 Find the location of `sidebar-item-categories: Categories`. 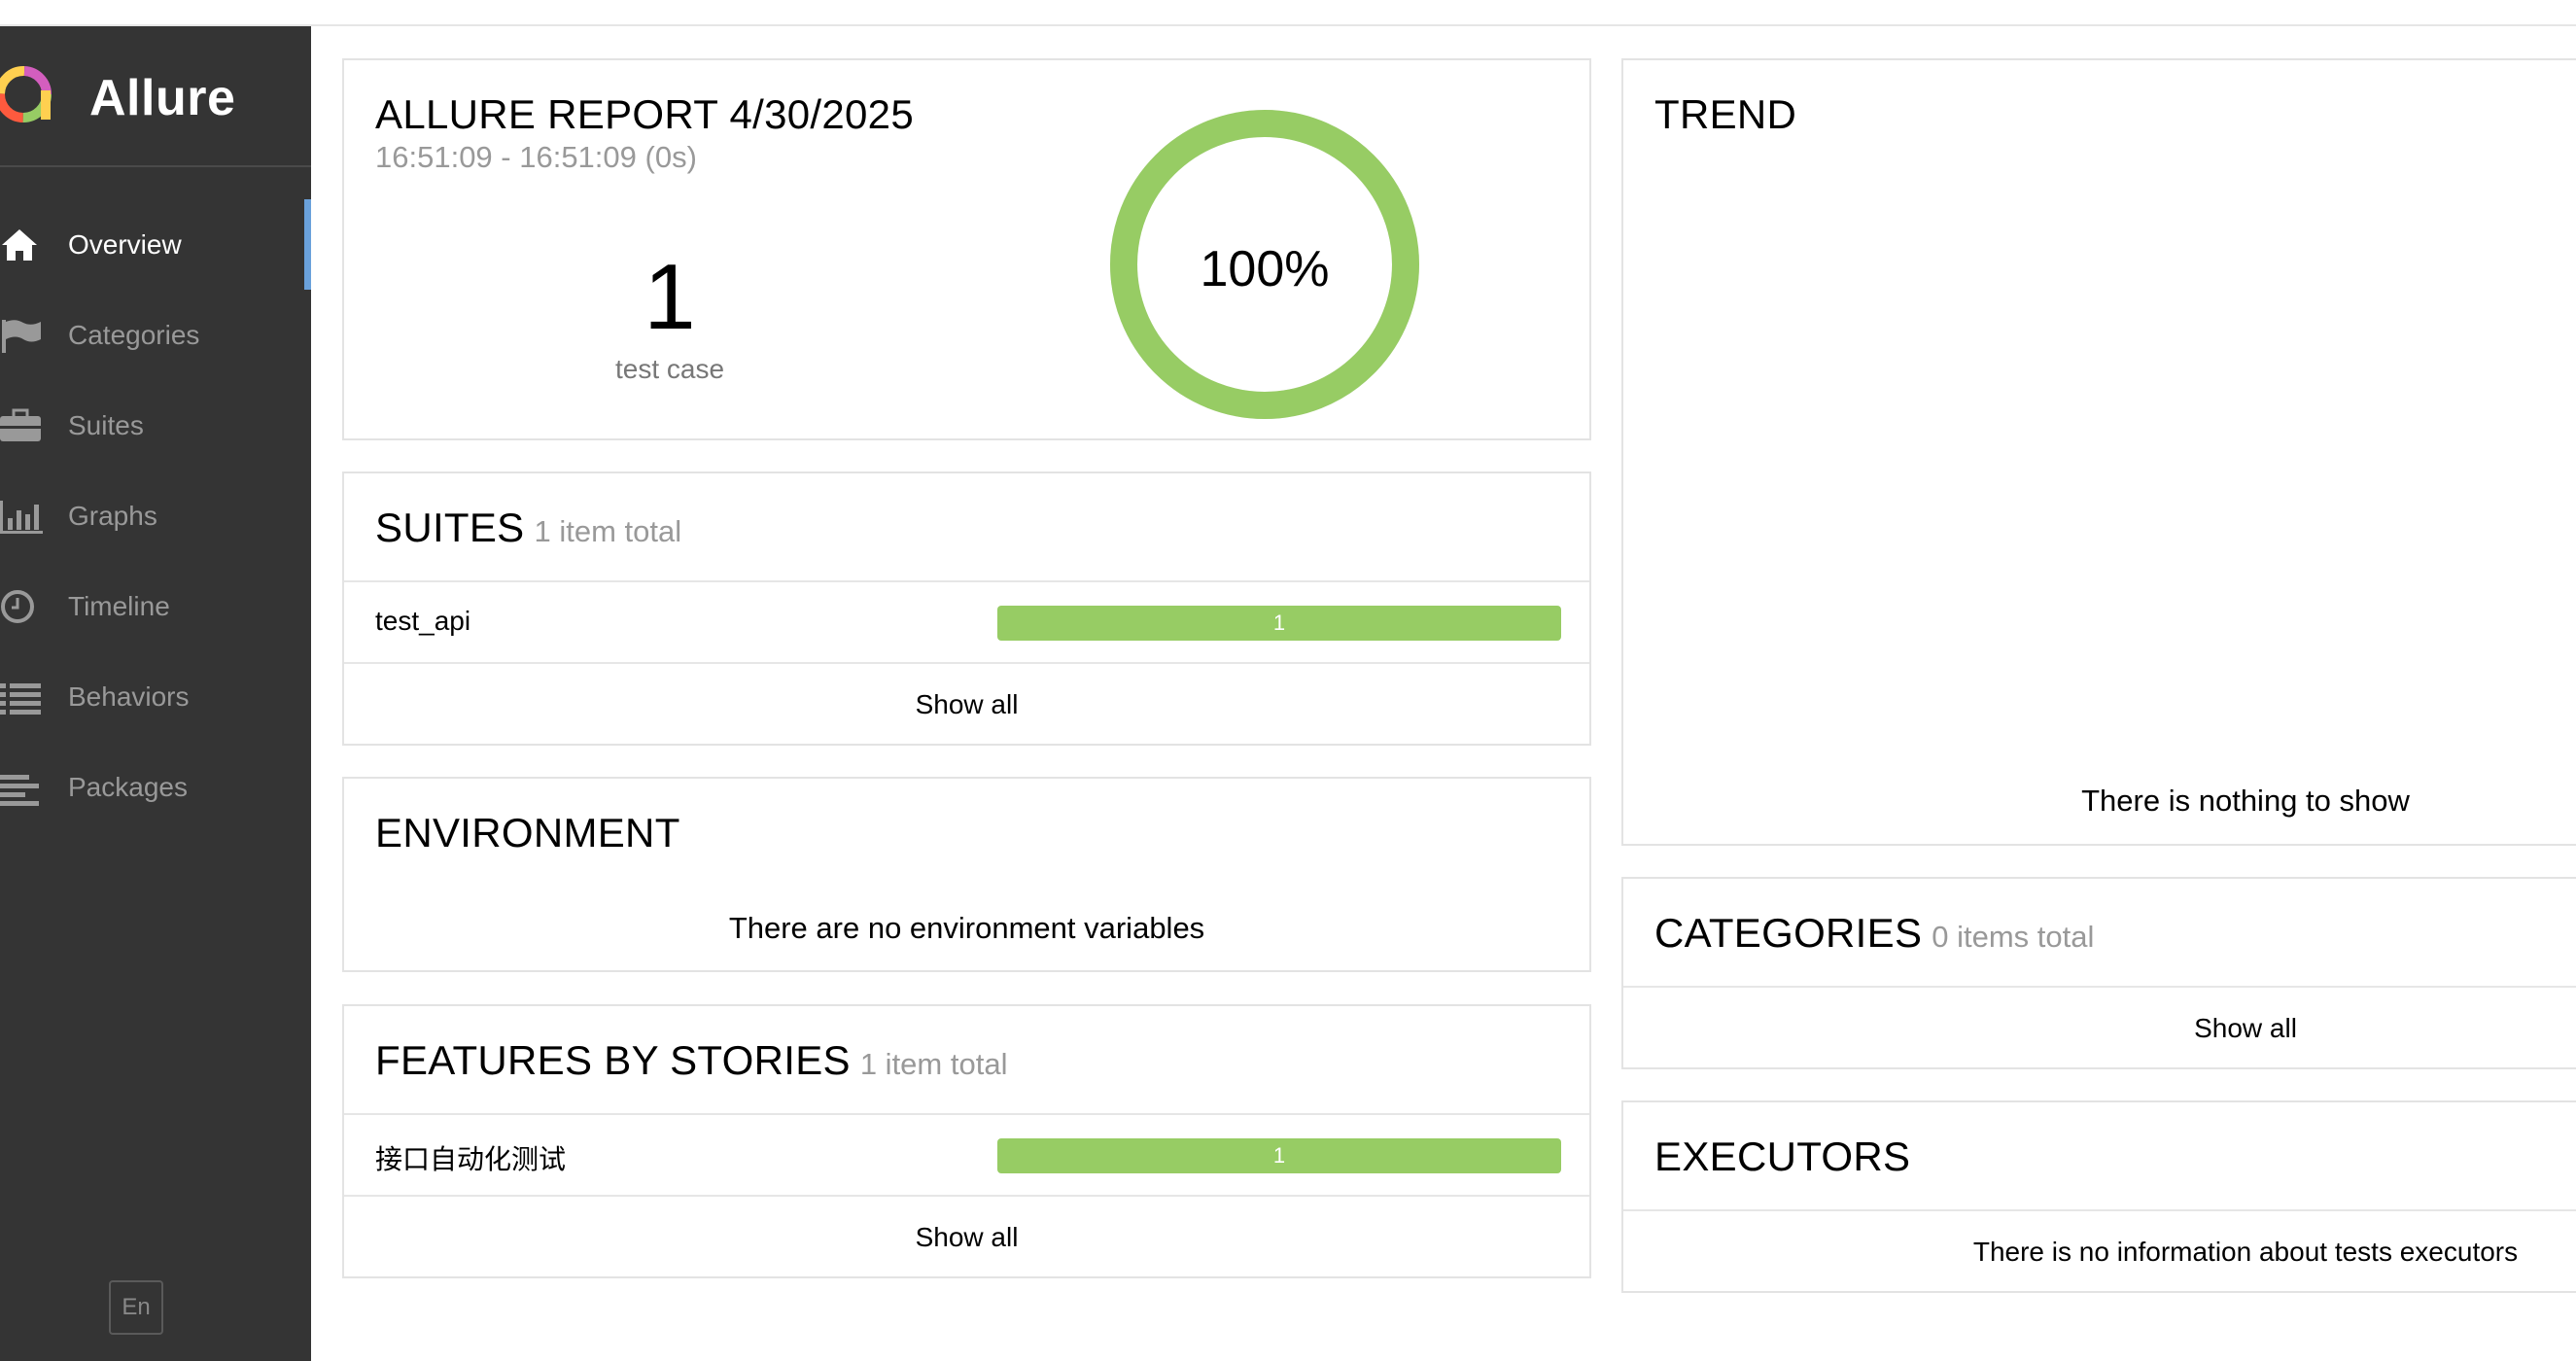

sidebar-item-categories: Categories is located at coordinates (155, 335).